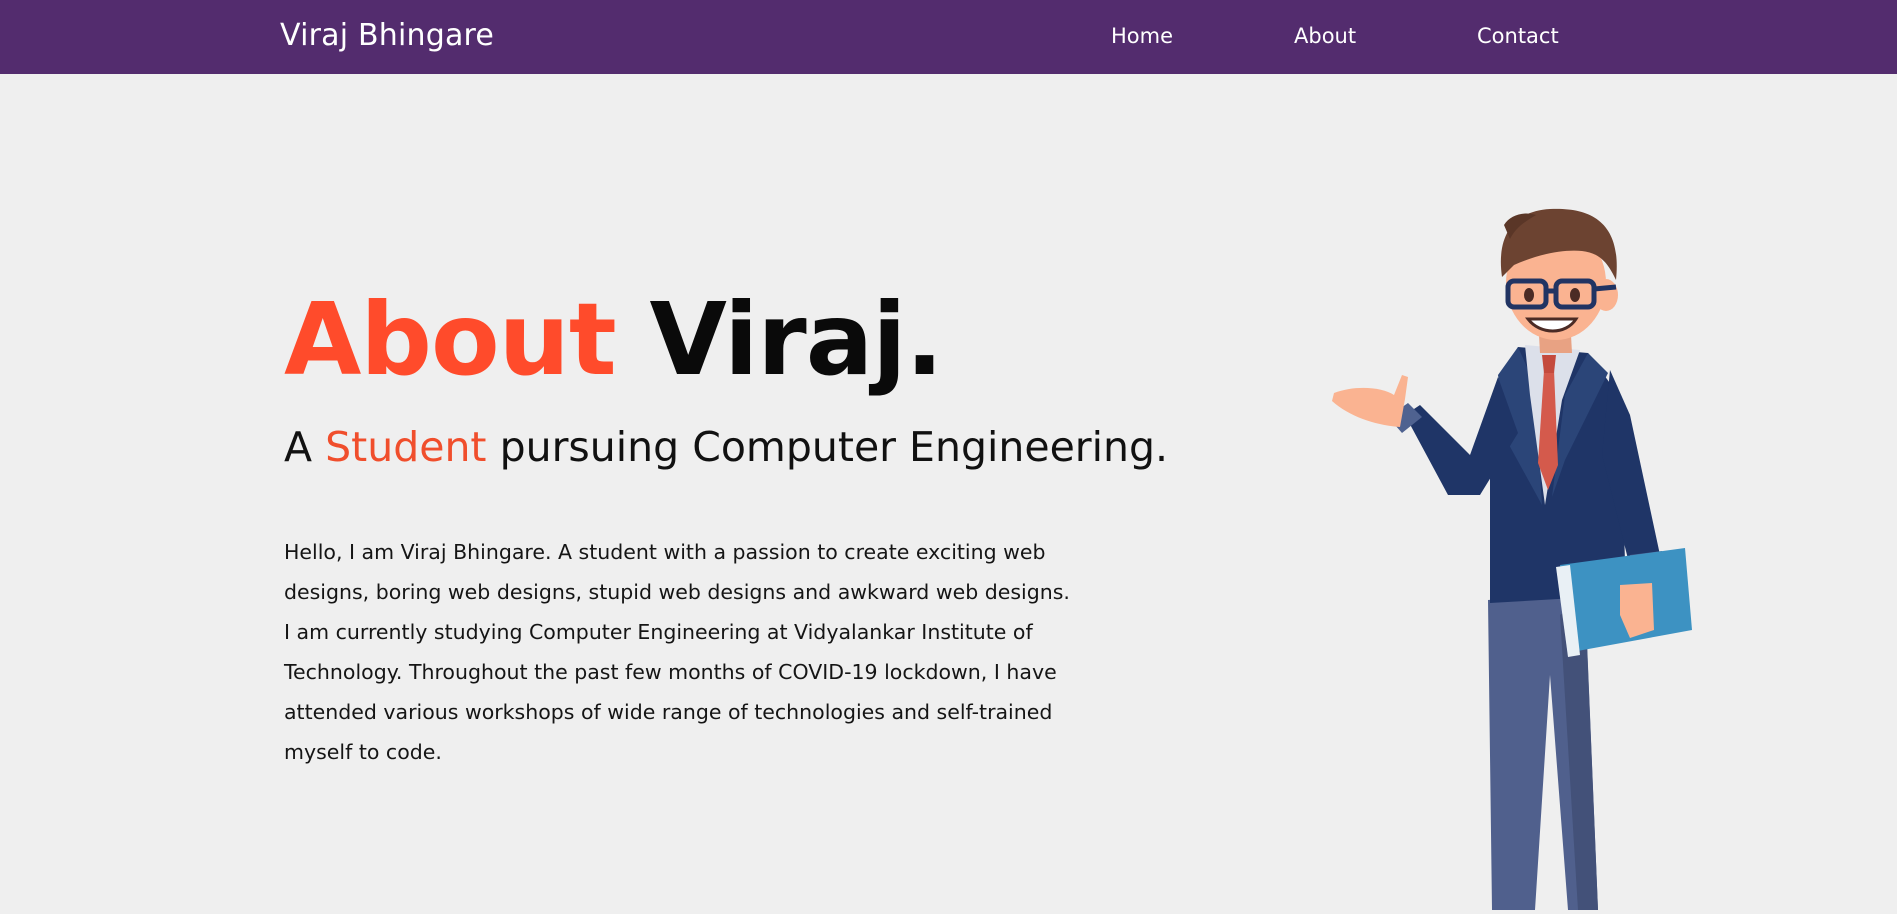 This screenshot has height=914, width=1897. I want to click on nav-links: Home About Contact, so click(948, 39).